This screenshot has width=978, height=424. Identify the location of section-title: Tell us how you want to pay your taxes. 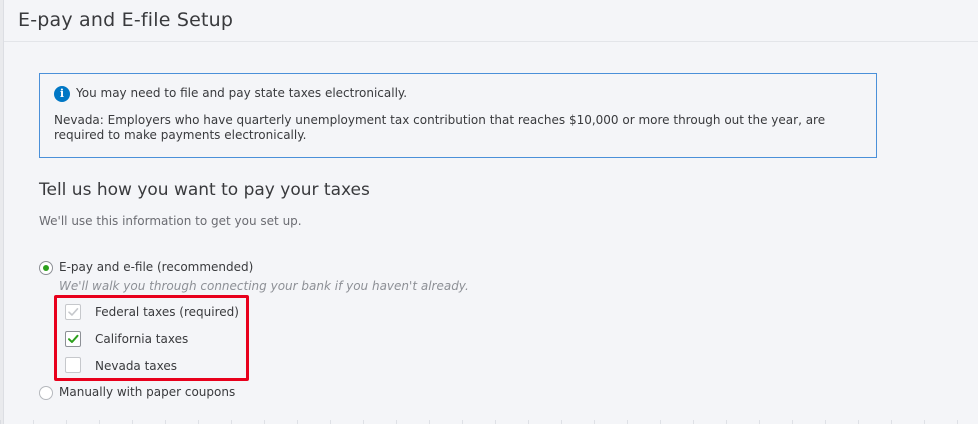
(204, 190).